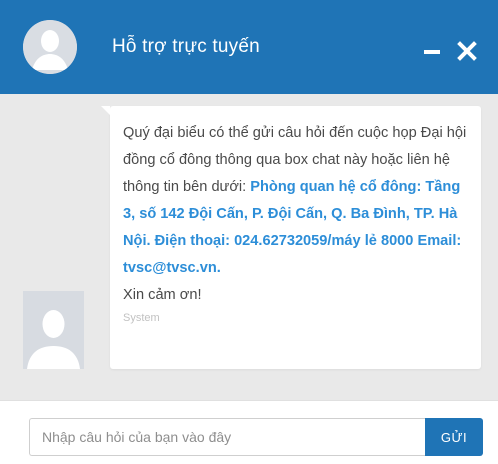 This screenshot has height=464, width=498. Describe the element at coordinates (454, 437) in the screenshot. I see `send-button: GỬI` at that location.